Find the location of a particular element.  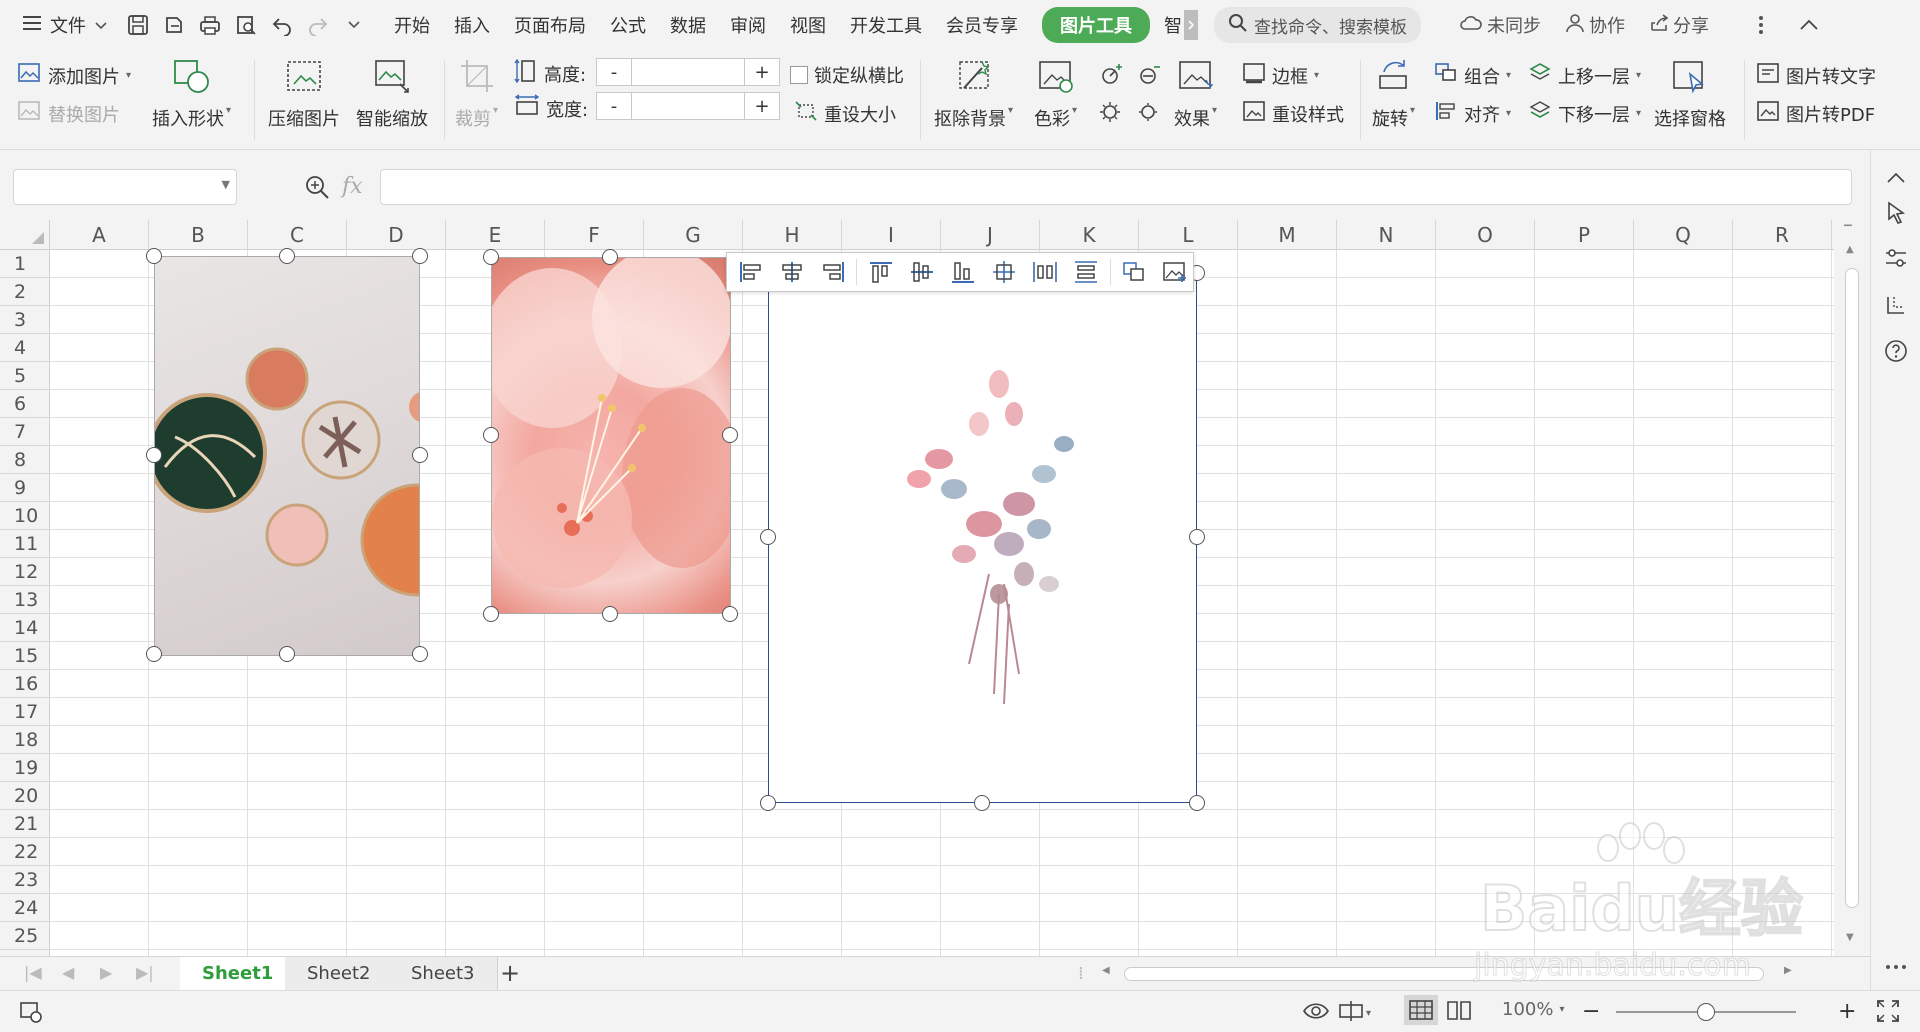

column-header: E is located at coordinates (495, 235).